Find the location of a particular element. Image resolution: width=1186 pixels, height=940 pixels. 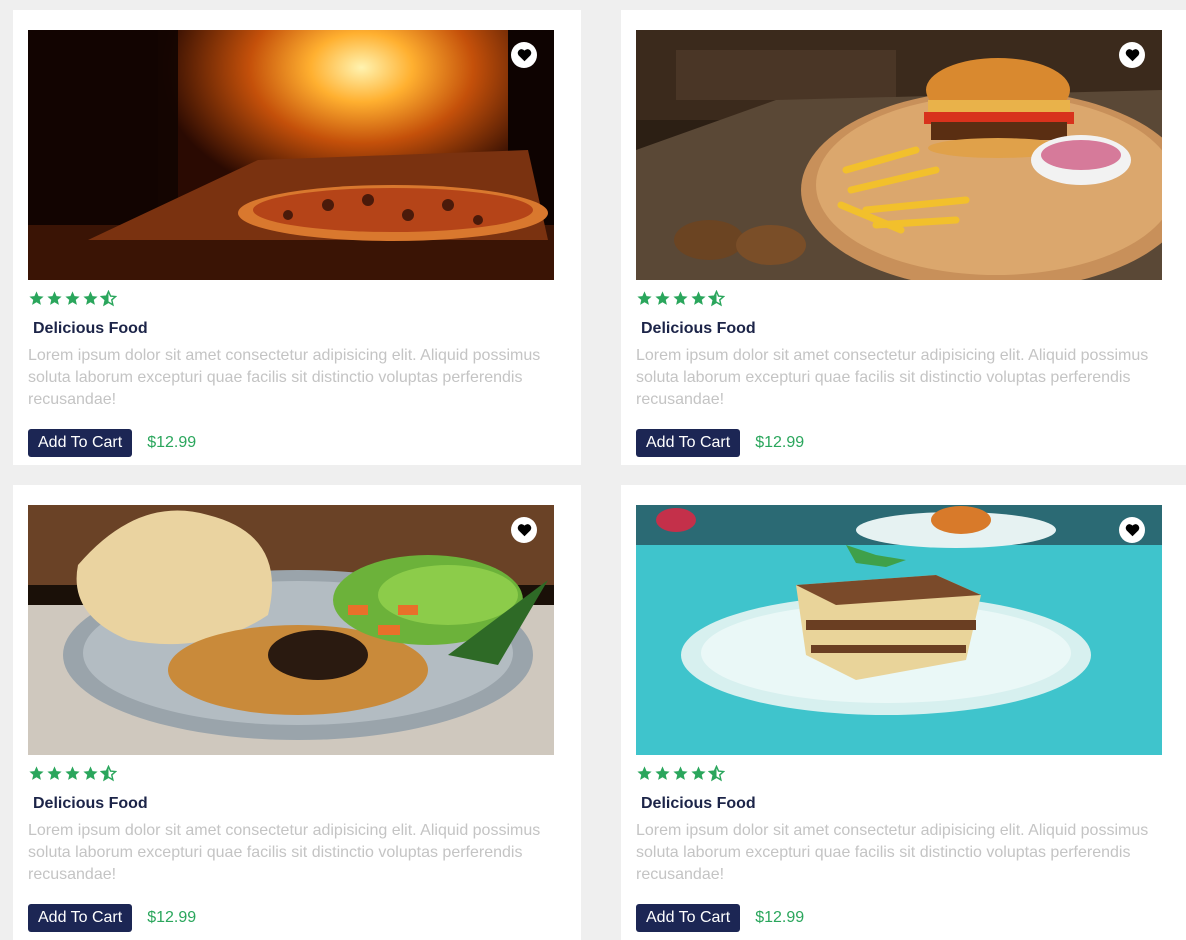

burger-fries-photo is located at coordinates (899, 155).